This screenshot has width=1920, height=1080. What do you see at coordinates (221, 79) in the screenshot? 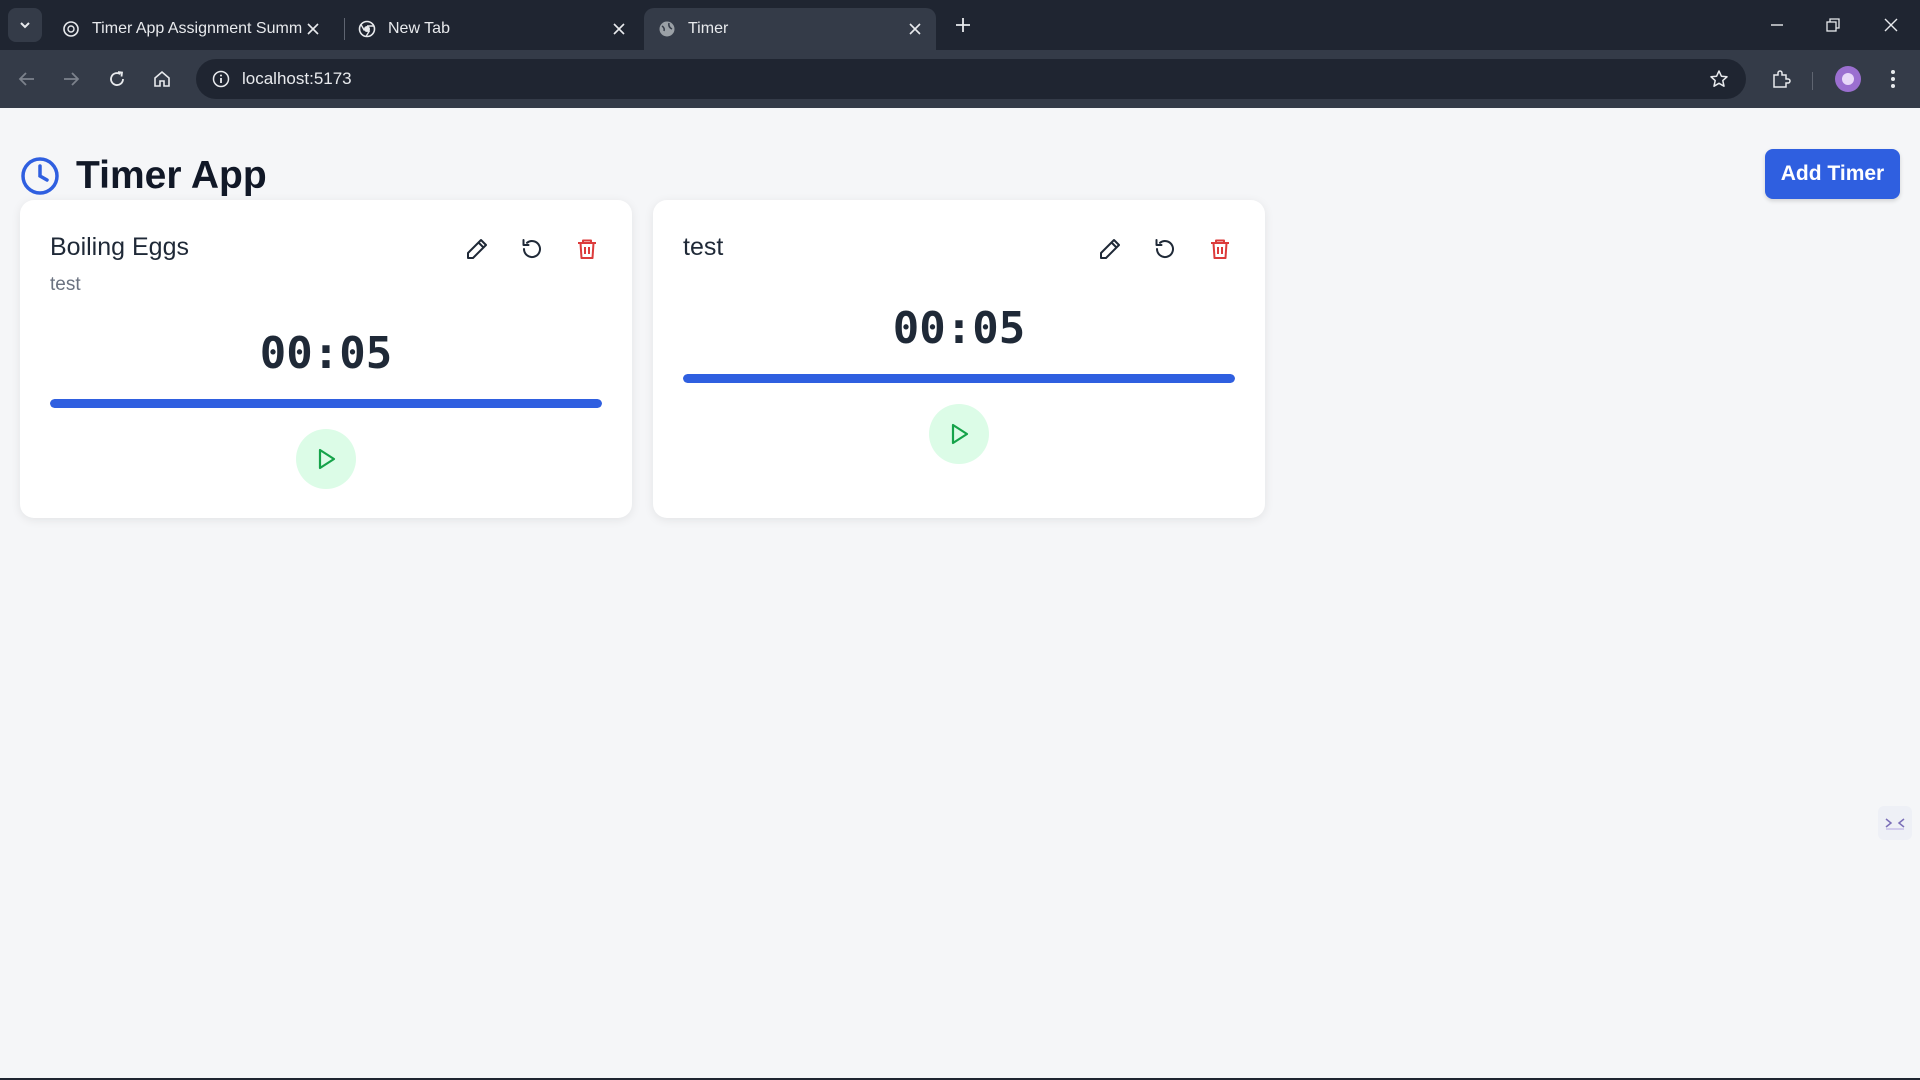
I see `info-icon` at bounding box center [221, 79].